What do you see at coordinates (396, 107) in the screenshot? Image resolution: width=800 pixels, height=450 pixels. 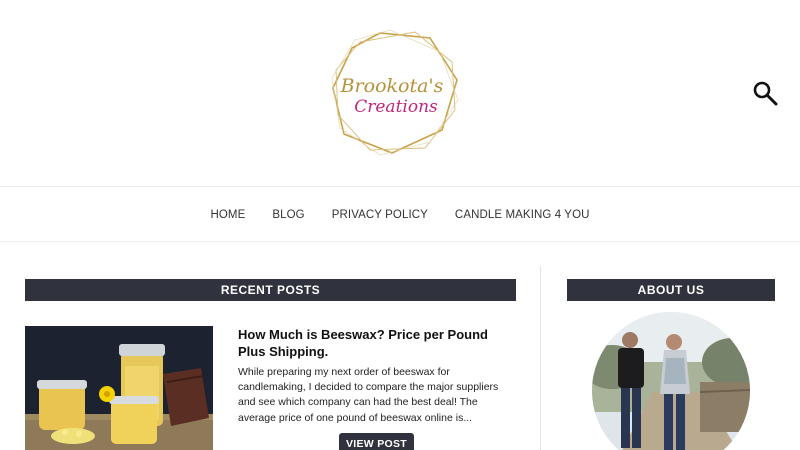 I see `logo-text-creations: Creations` at bounding box center [396, 107].